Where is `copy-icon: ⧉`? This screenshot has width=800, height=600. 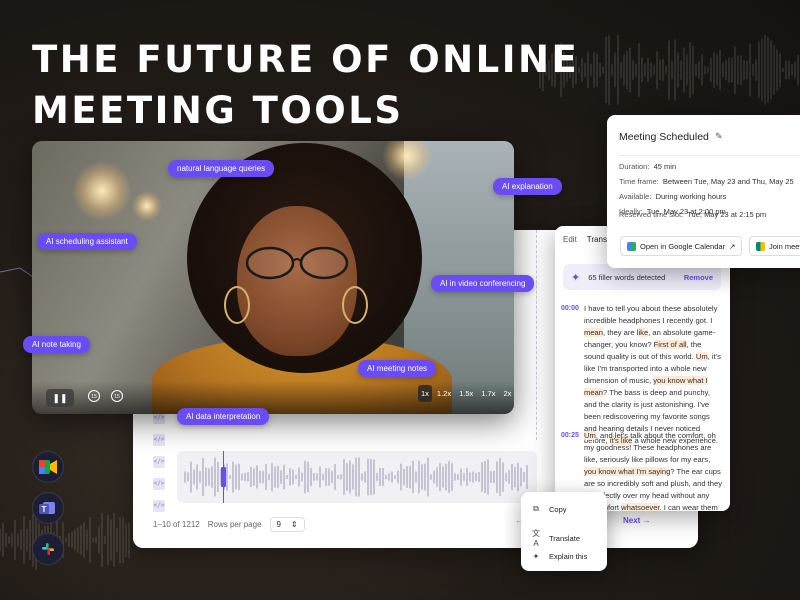
copy-icon: ⧉ is located at coordinates (536, 508).